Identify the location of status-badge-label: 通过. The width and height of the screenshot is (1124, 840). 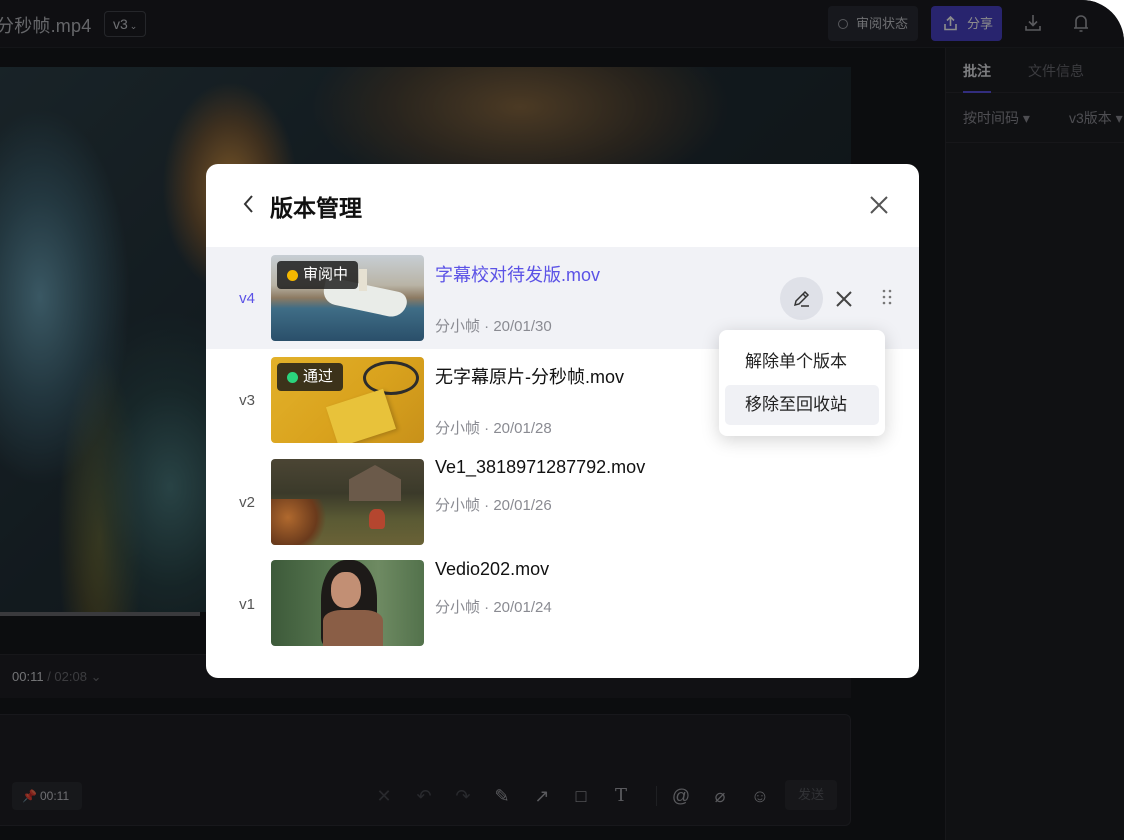
(318, 376).